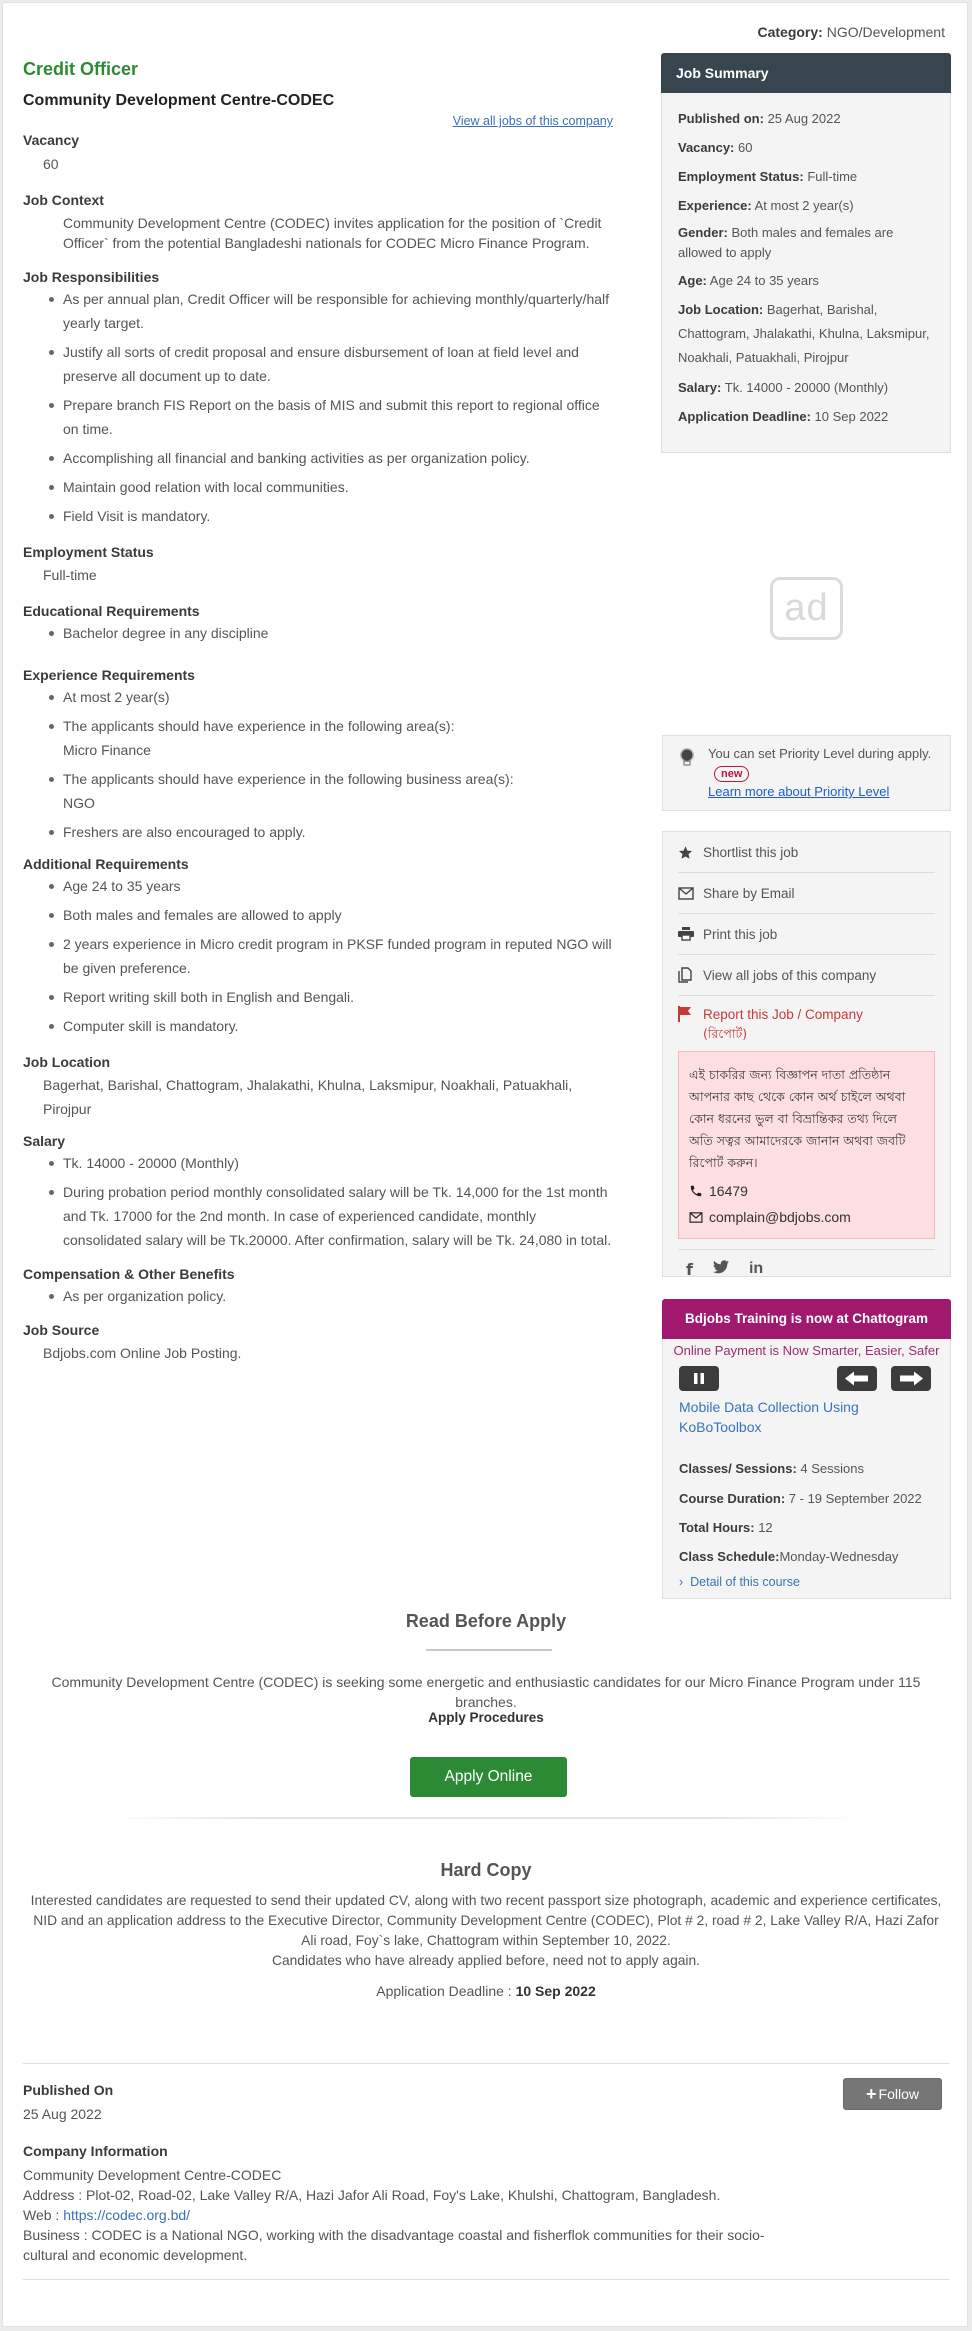 The width and height of the screenshot is (972, 2331). Describe the element at coordinates (129, 1274) in the screenshot. I see `section-heading: Compensation & Other Benefits` at that location.